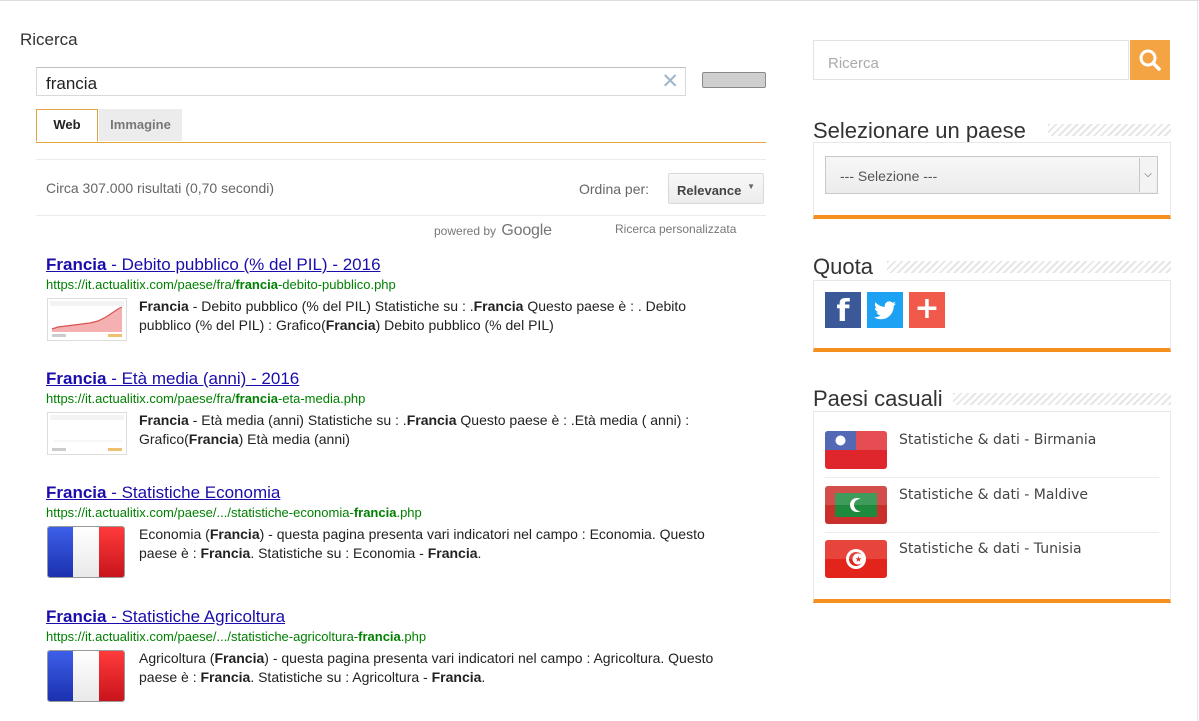 This screenshot has width=1199, height=721. Describe the element at coordinates (465, 231) in the screenshot. I see `powered-by-label: powered by` at that location.